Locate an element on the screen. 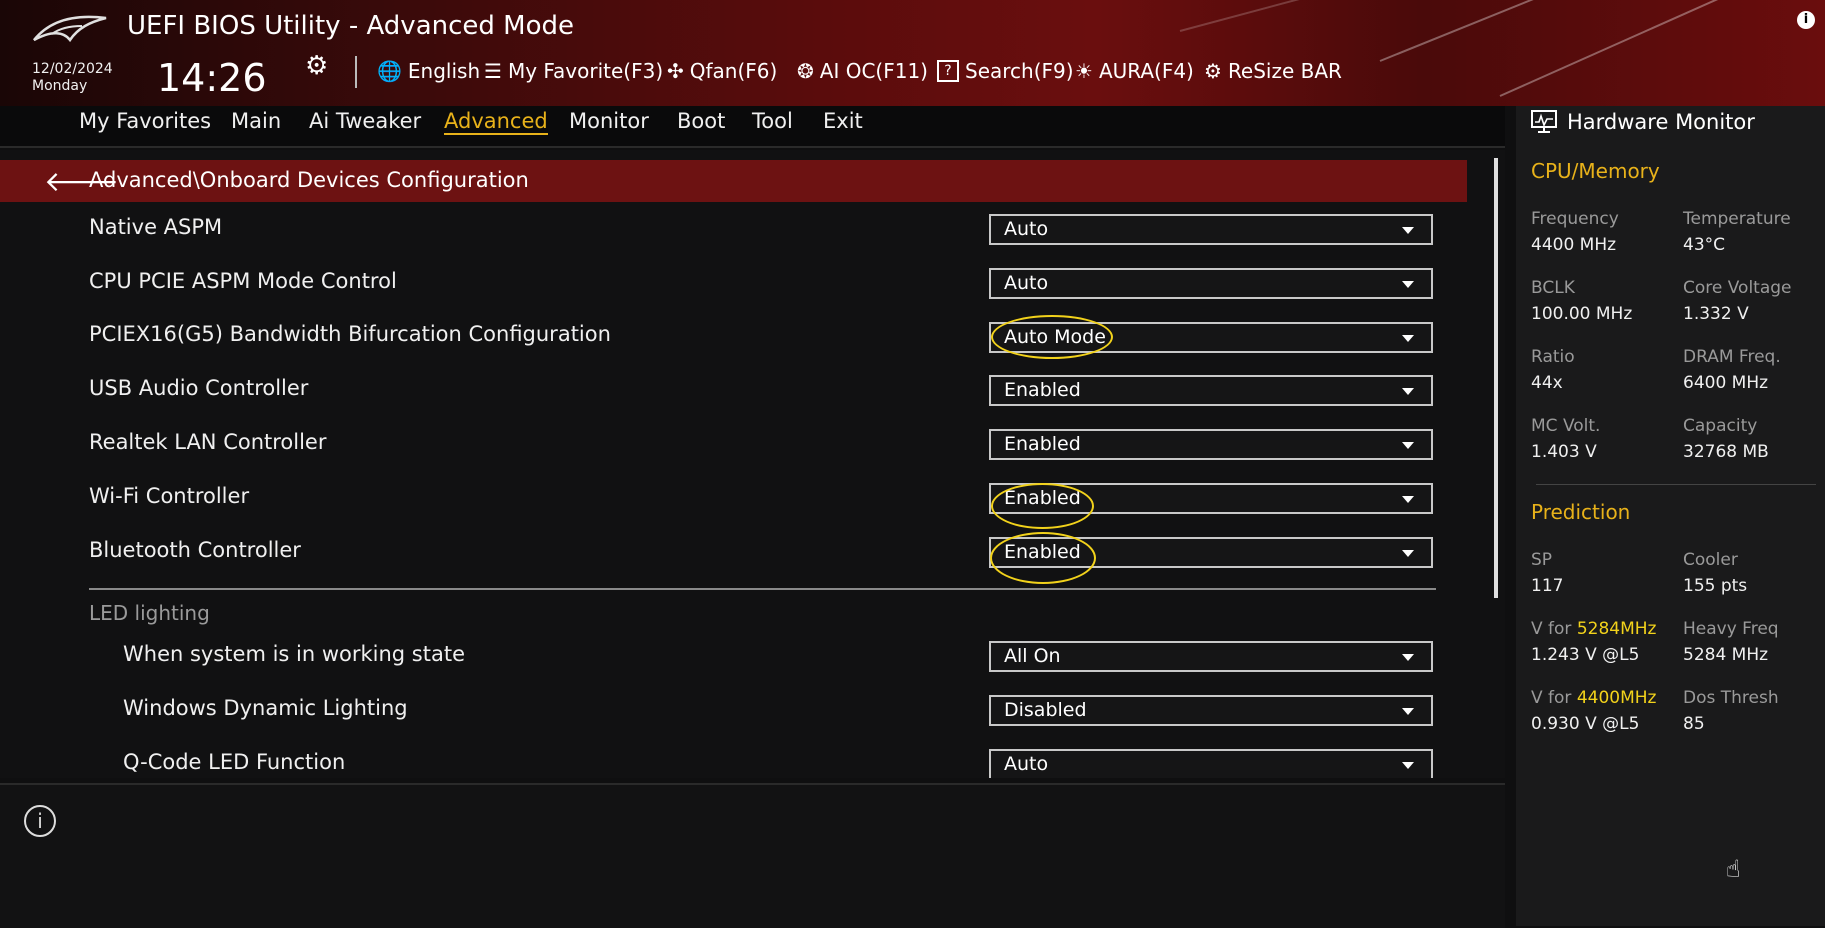  language-button: 🌐 English is located at coordinates (428, 71).